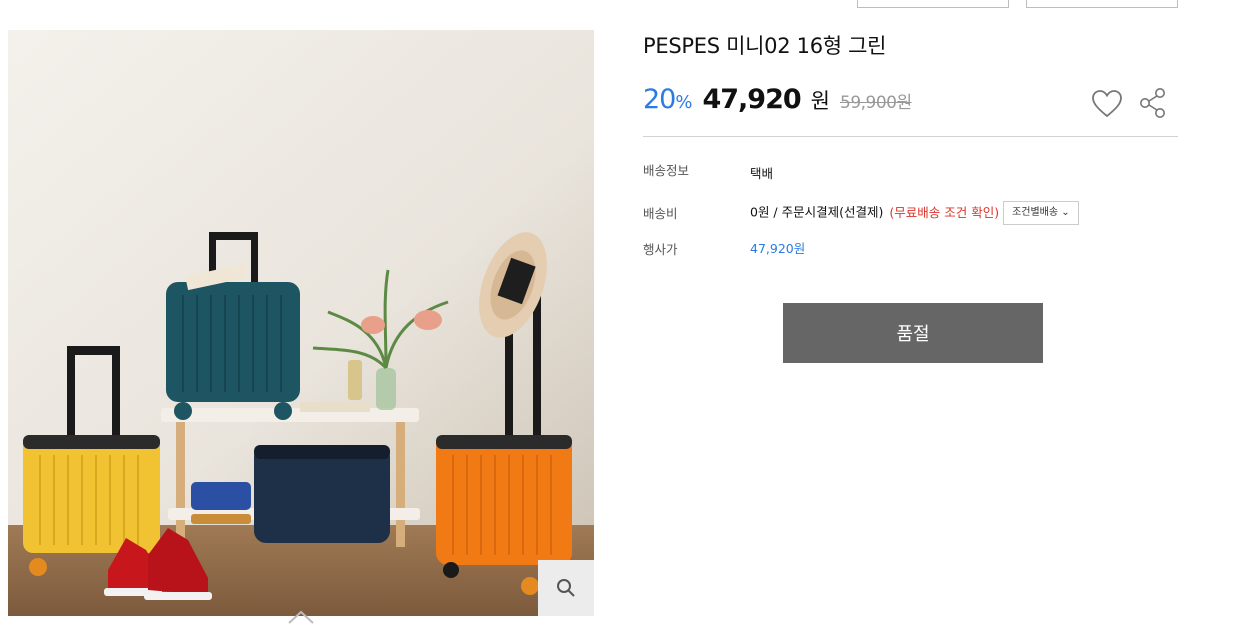 This screenshot has width=1234, height=630. Describe the element at coordinates (684, 102) in the screenshot. I see `discount-unit: %` at that location.